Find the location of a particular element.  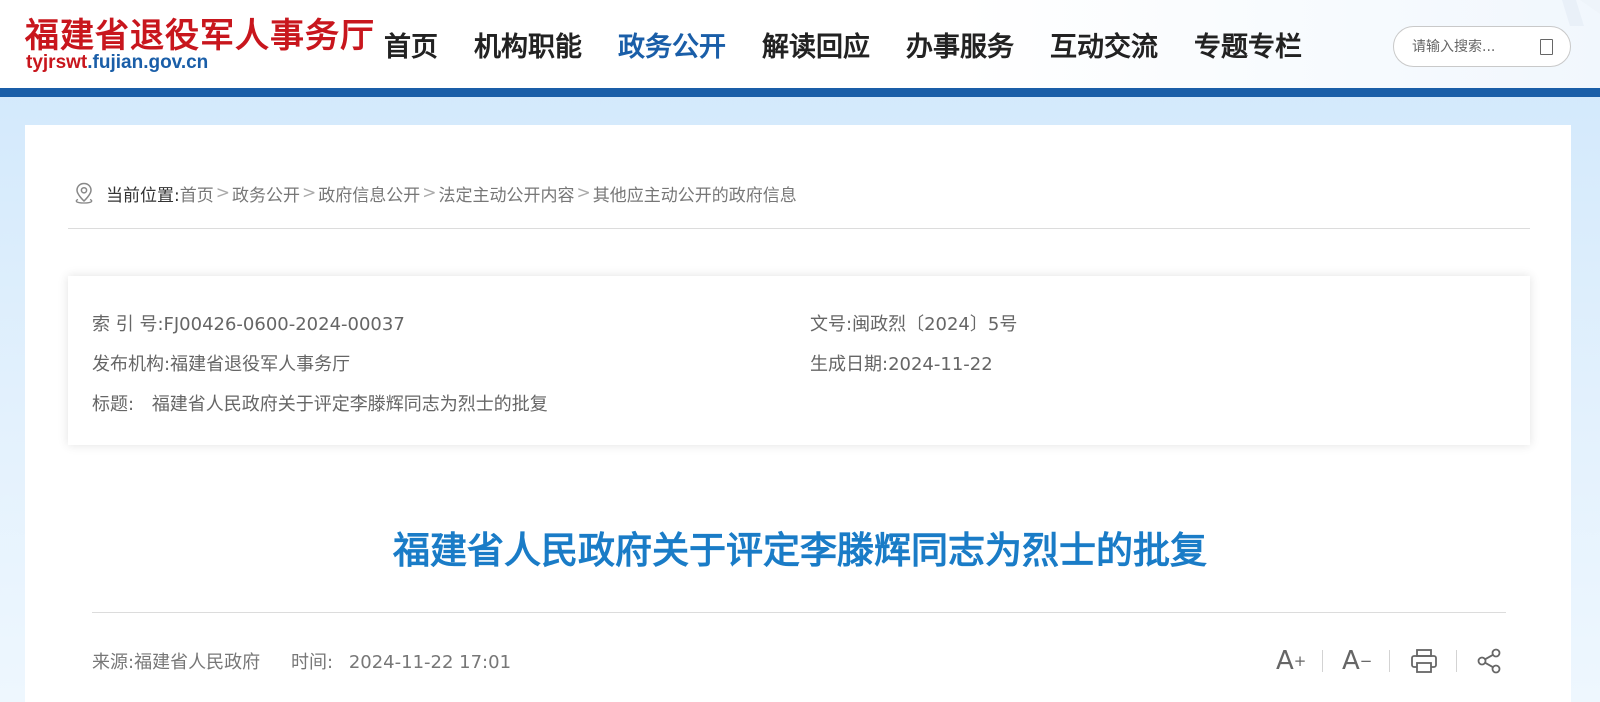

print-icon is located at coordinates (1424, 661).